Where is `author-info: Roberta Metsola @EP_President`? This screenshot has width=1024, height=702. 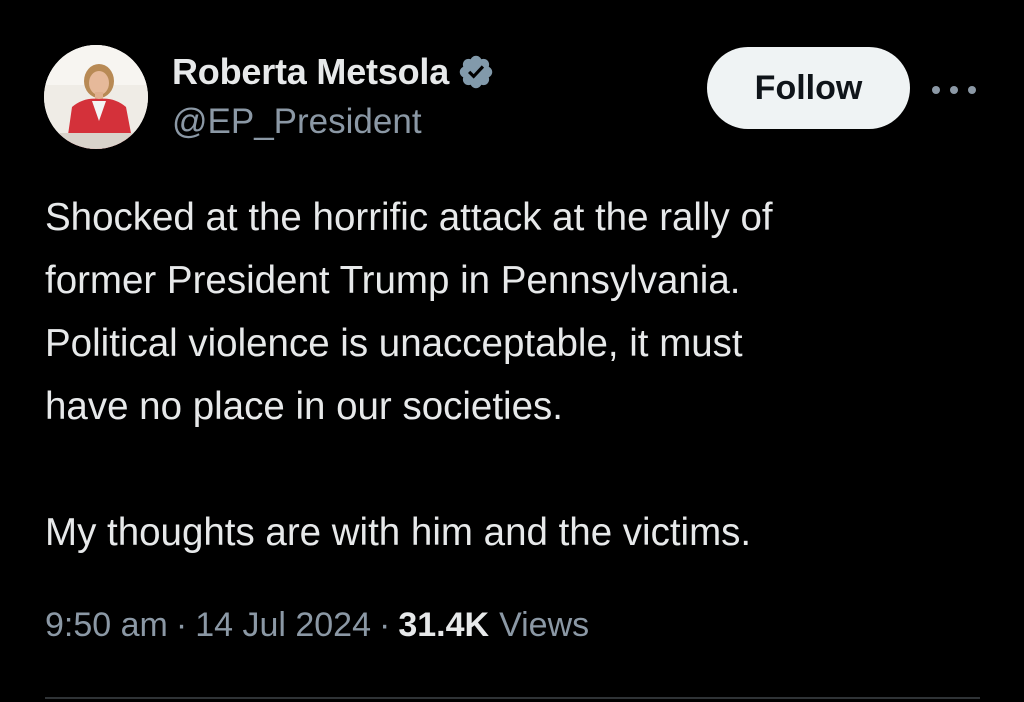 author-info: Roberta Metsola @EP_President is located at coordinates (333, 96).